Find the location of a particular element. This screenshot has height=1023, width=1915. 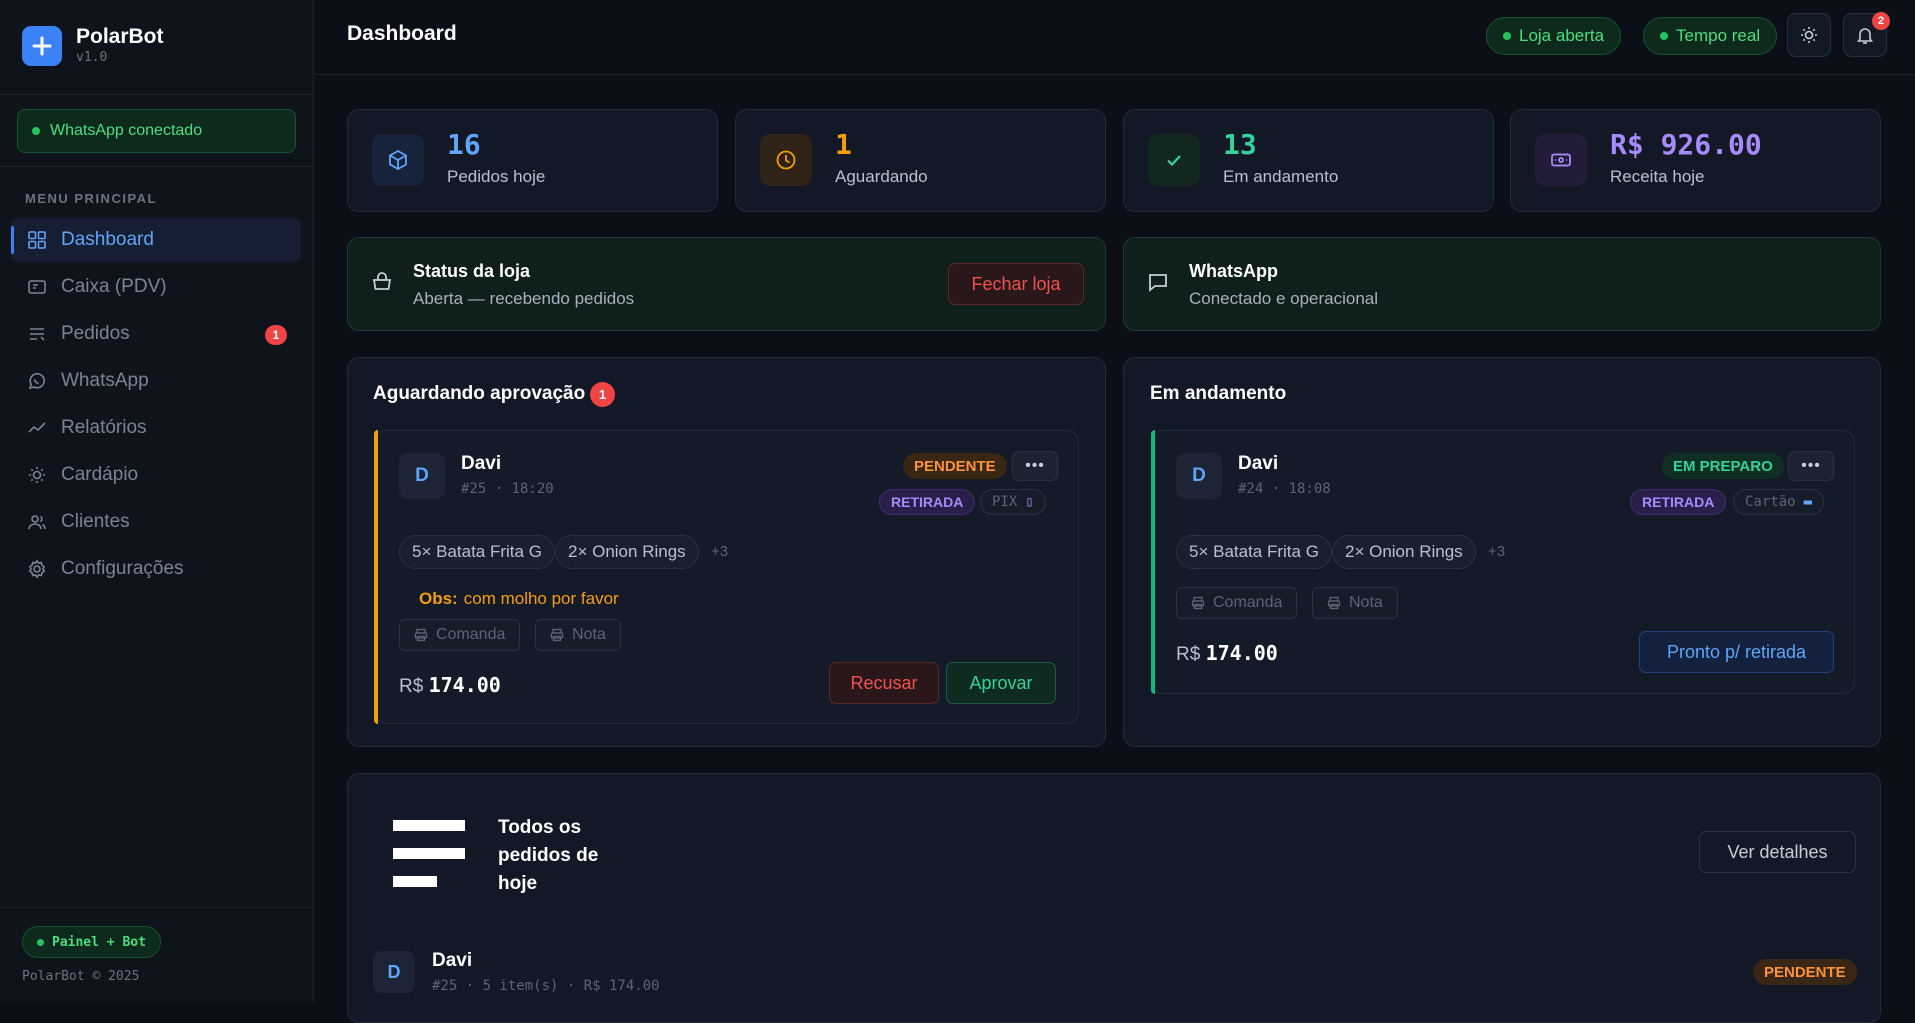

order-total: R$ 174.00 is located at coordinates (1227, 653).